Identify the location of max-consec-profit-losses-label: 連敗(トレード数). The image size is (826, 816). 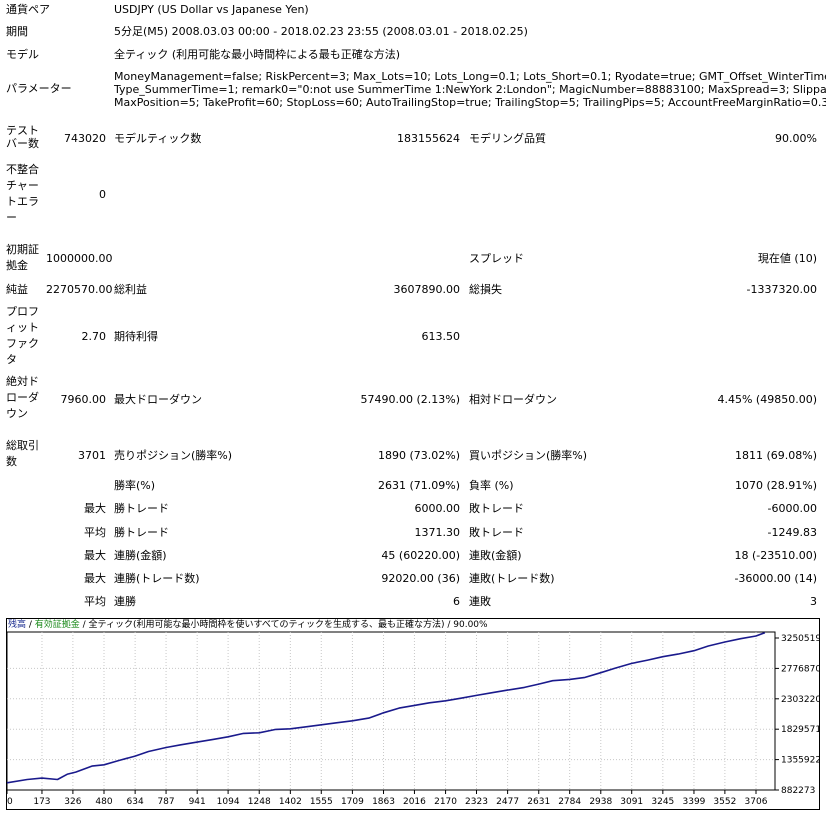
(512, 578).